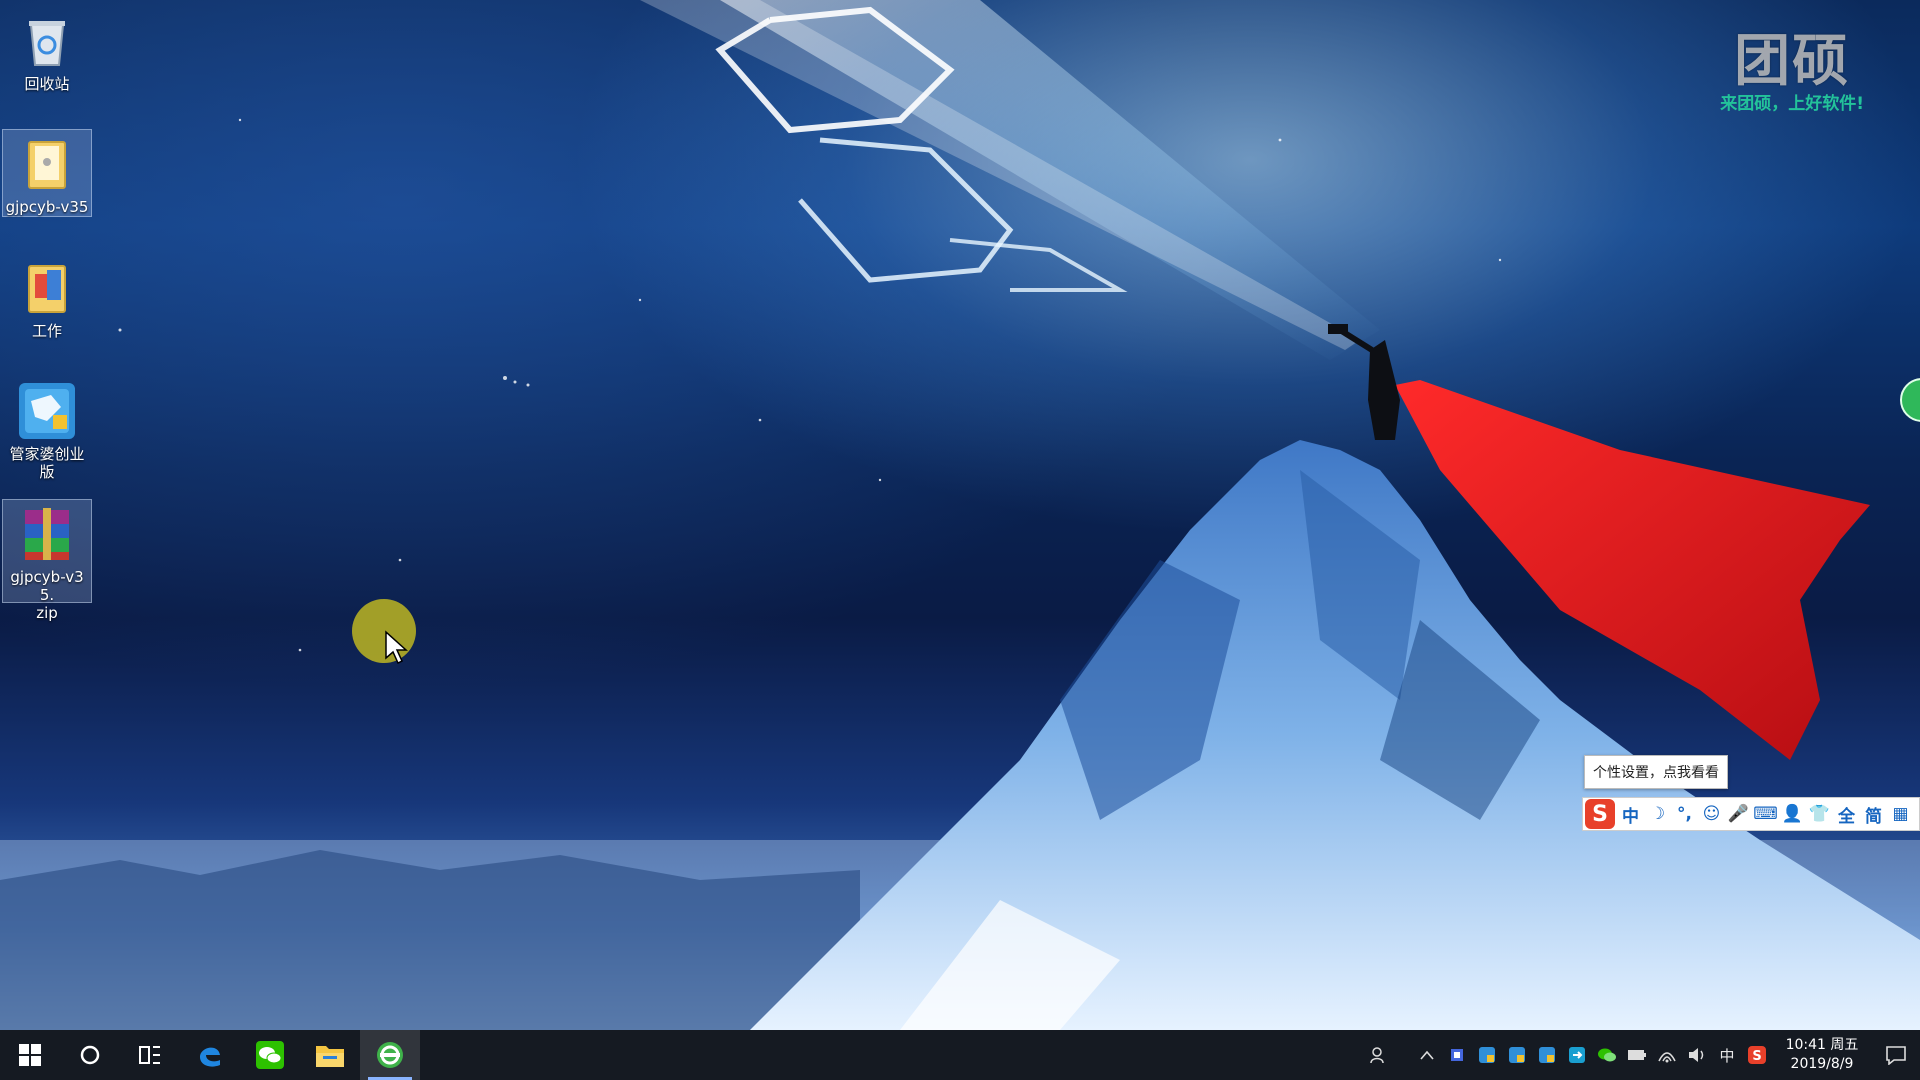  Describe the element at coordinates (1697, 1055) in the screenshot. I see `volume-icon` at that location.